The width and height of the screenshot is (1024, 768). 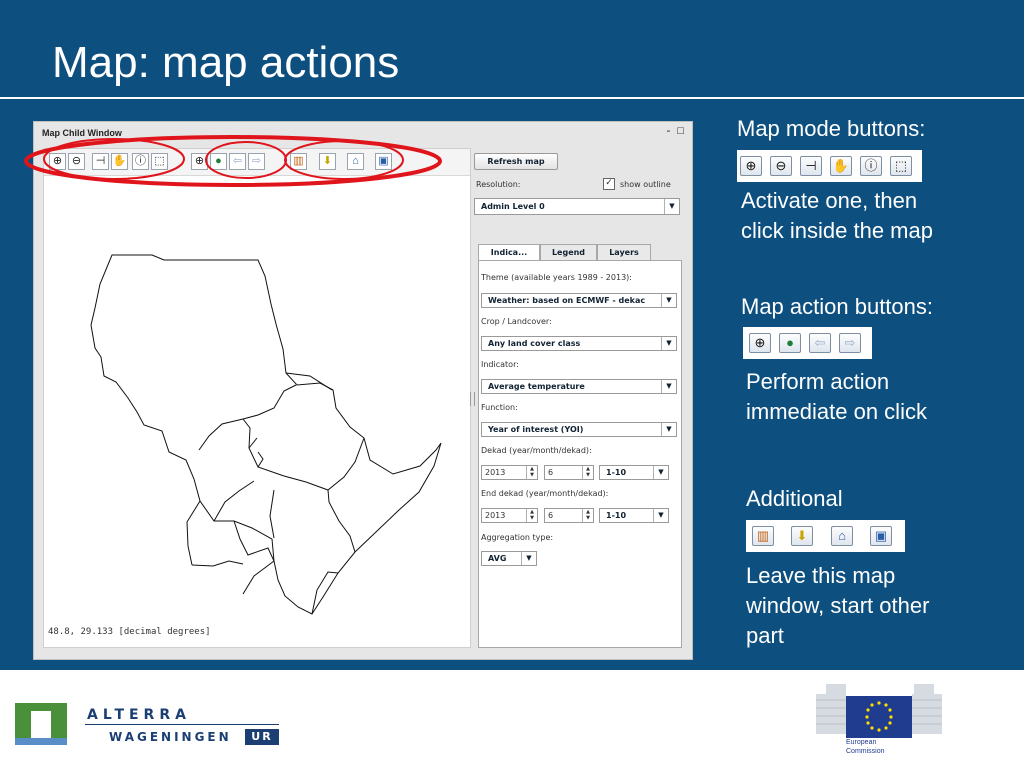 I want to click on theme-select: Weather: based on ECMWF - dekac ▼, so click(x=579, y=300).